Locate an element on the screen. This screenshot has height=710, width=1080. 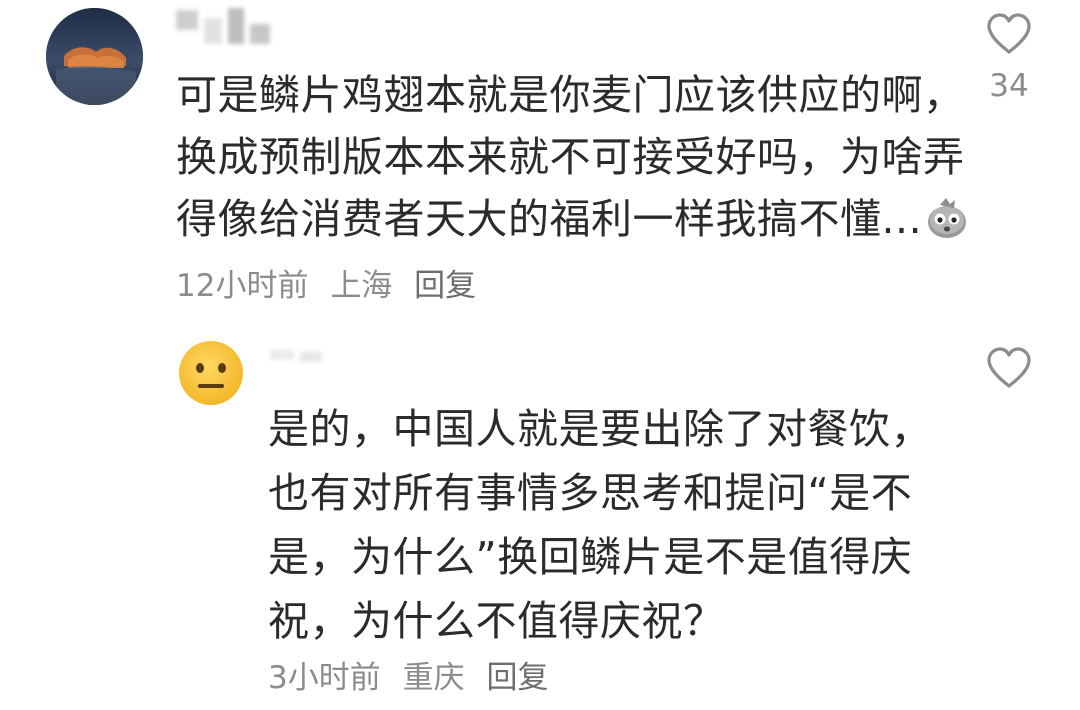
reply-time: 3小时前 is located at coordinates (324, 678).